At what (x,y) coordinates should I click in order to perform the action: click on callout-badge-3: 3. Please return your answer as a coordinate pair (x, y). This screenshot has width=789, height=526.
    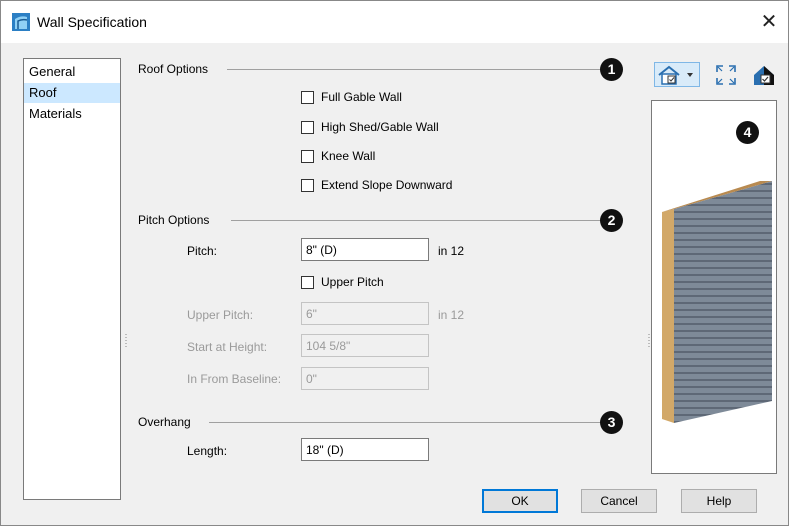
    Looking at the image, I should click on (611, 422).